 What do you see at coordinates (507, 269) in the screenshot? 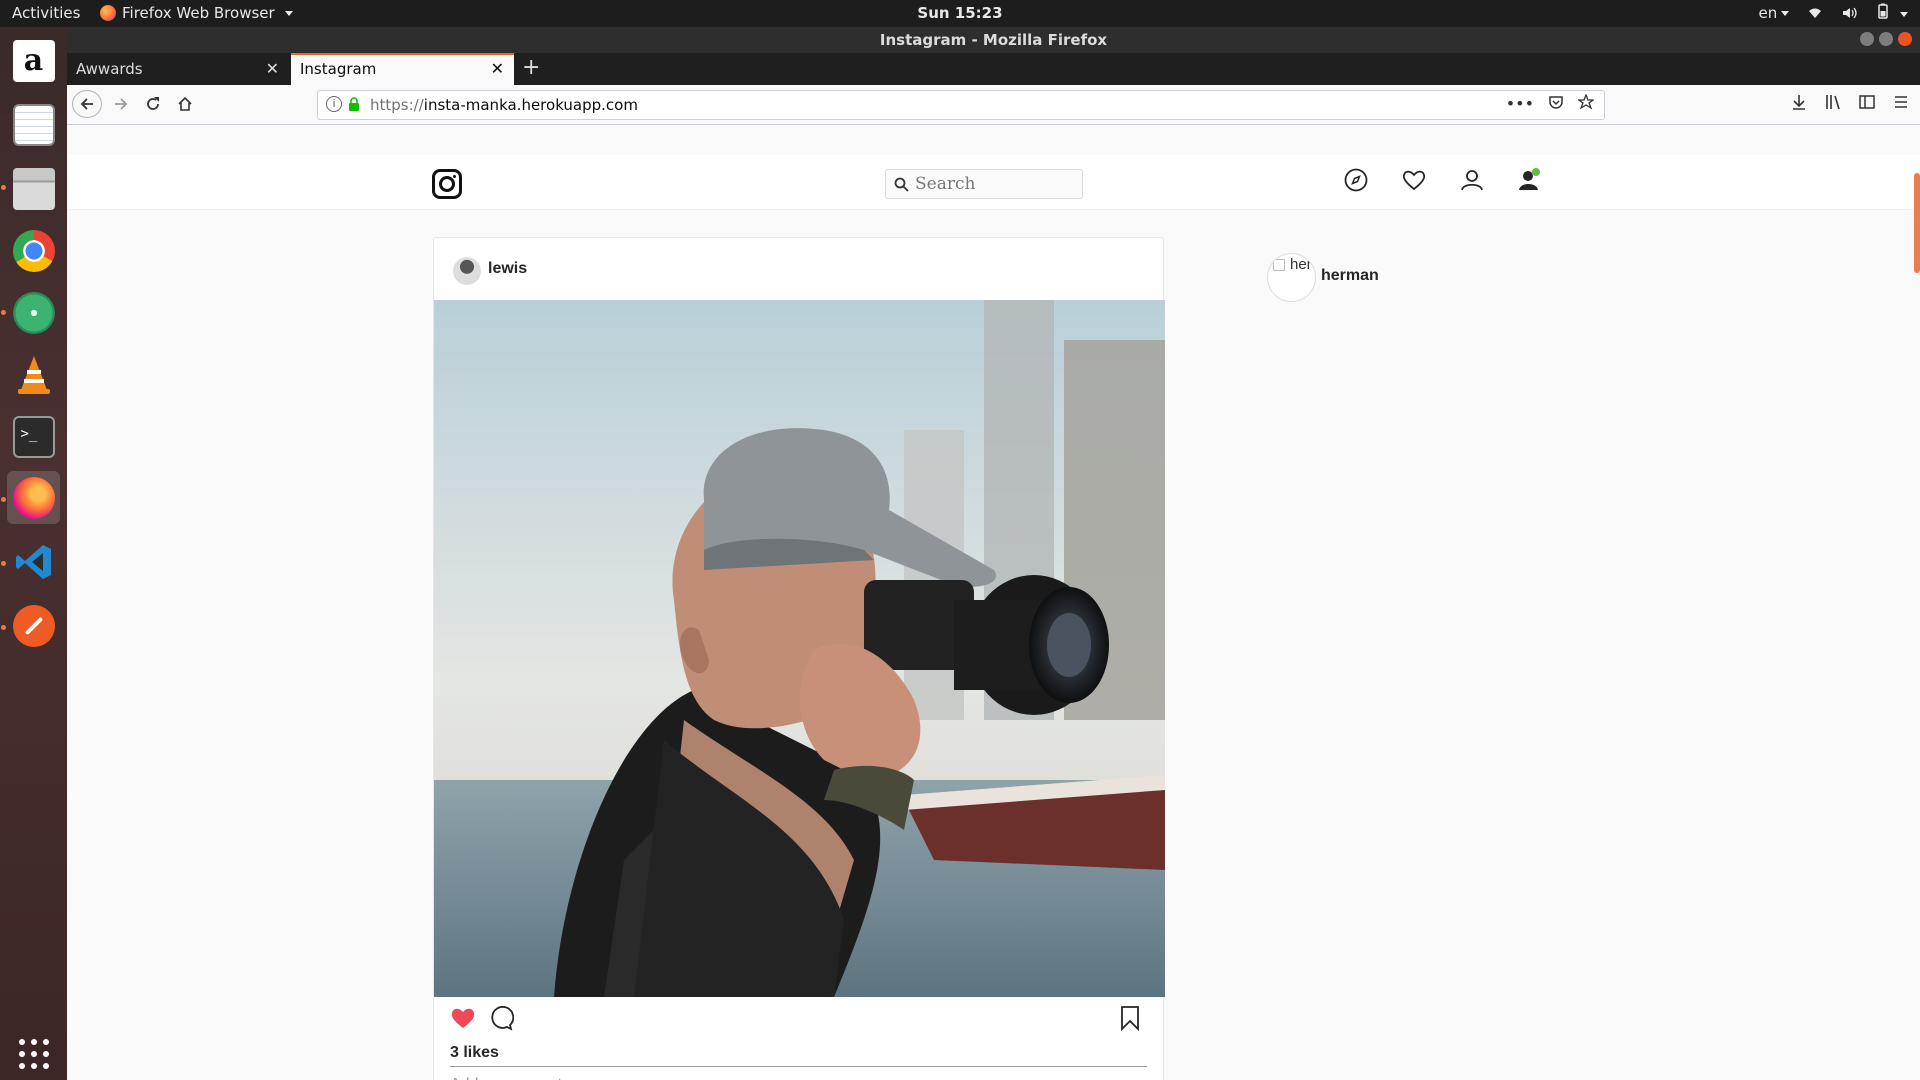
I see `post-username: lewis` at bounding box center [507, 269].